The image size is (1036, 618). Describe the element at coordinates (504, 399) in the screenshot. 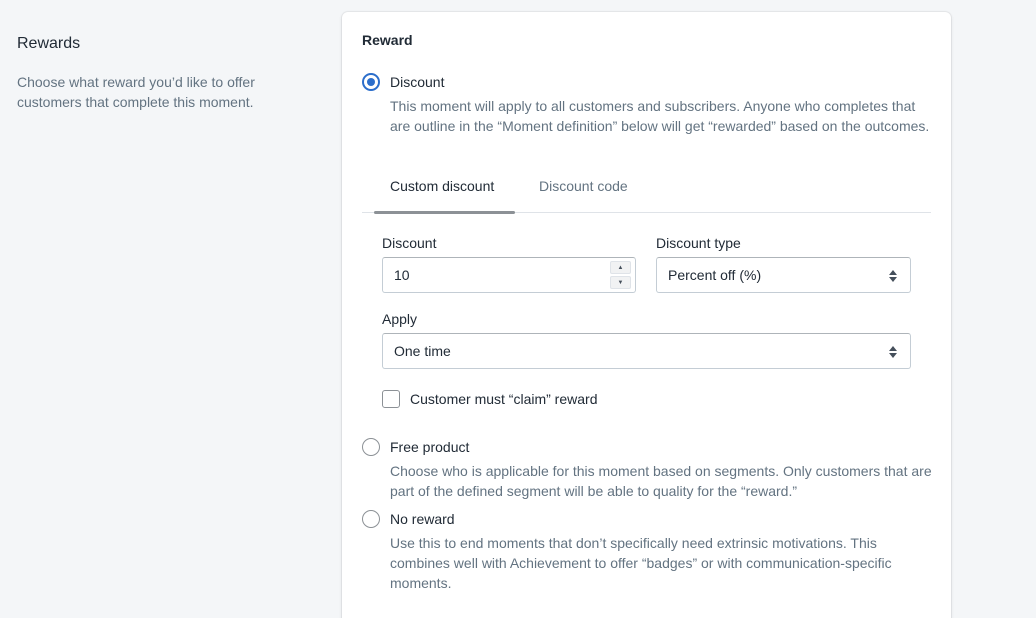

I see `claim-reward-label: Customer must “claim” reward` at that location.